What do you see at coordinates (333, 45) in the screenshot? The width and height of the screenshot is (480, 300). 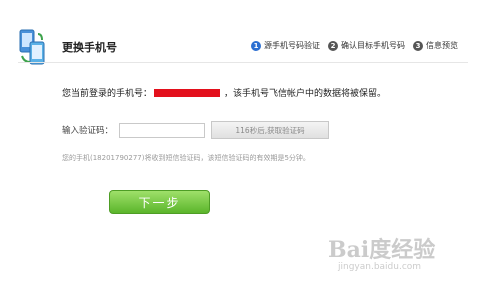 I see `step-2-number: 2` at bounding box center [333, 45].